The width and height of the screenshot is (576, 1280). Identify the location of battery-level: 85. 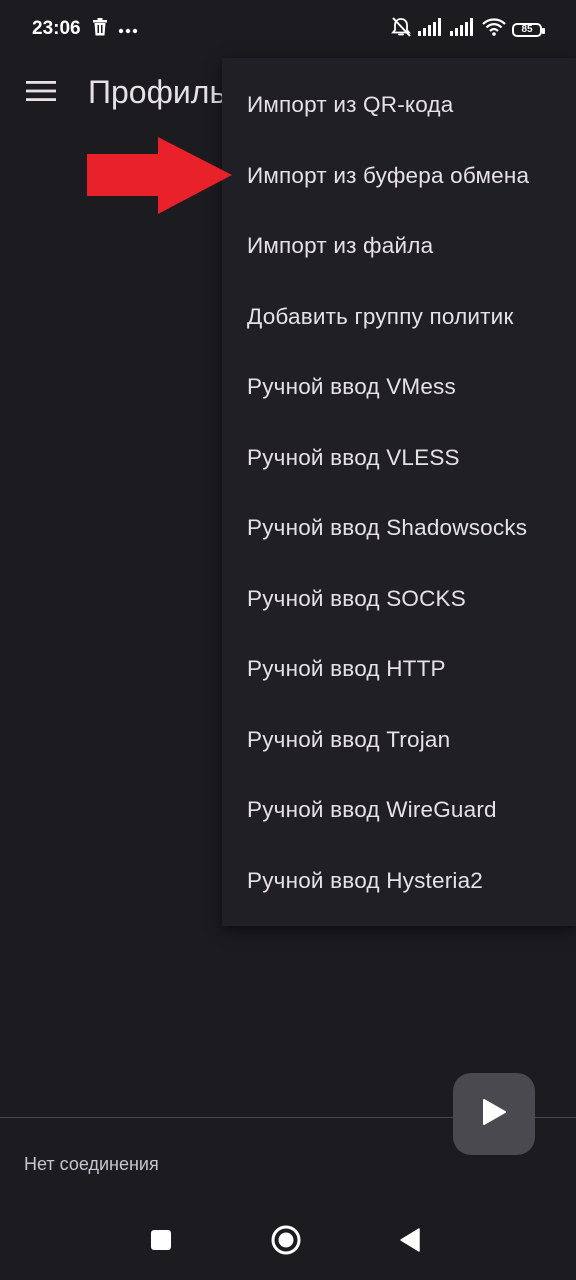
(527, 29).